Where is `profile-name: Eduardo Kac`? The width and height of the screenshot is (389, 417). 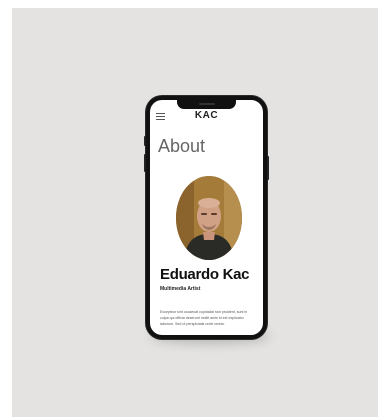
profile-name: Eduardo Kac is located at coordinates (205, 274).